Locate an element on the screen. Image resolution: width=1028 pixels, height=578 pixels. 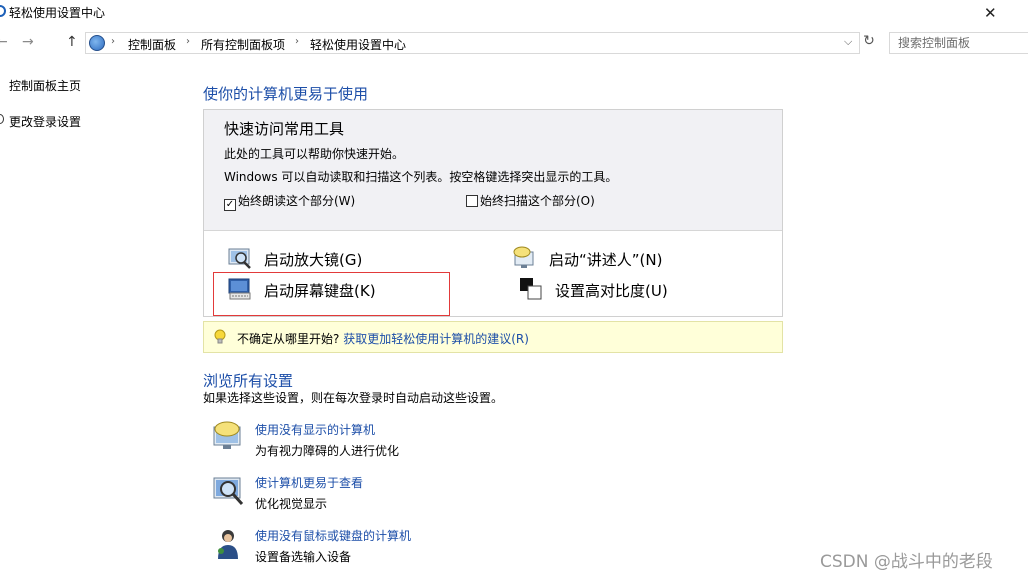
high-contrast-icon is located at coordinates (531, 289).